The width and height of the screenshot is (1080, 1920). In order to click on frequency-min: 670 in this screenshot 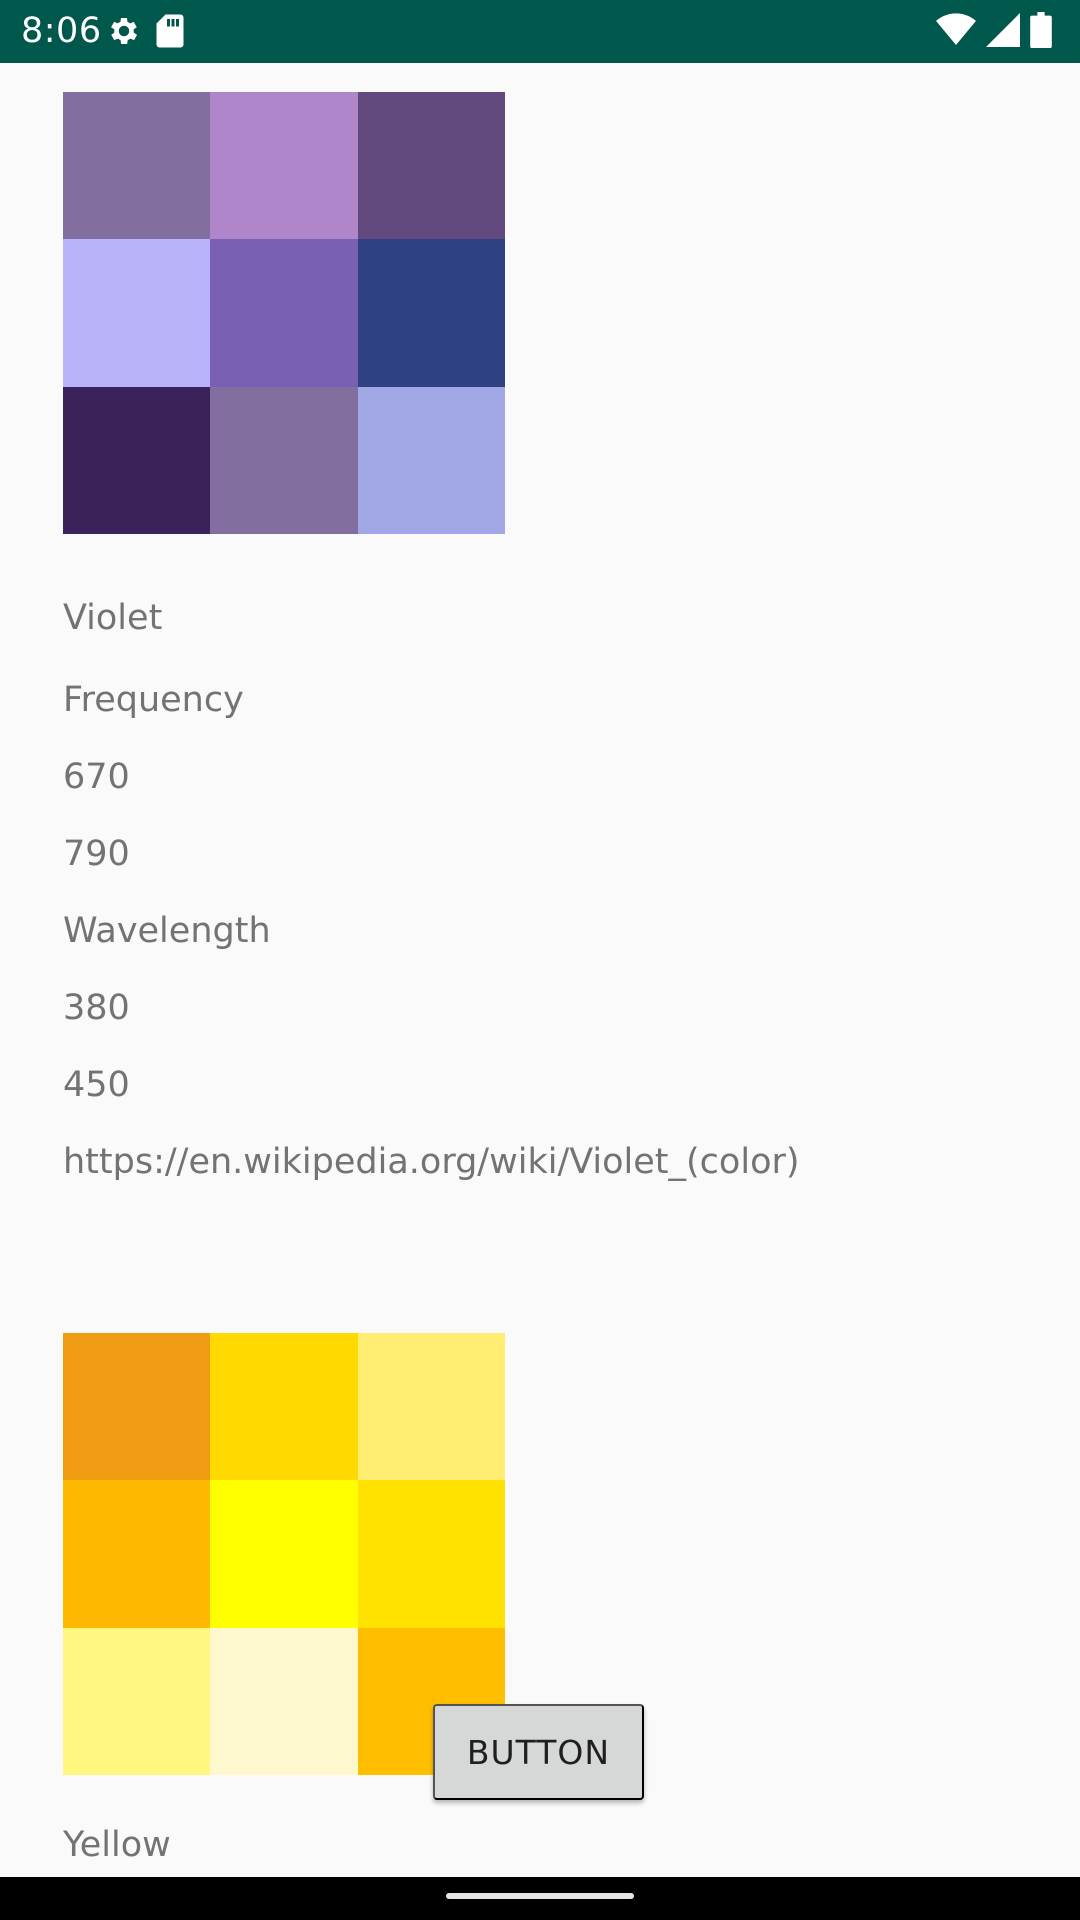, I will do `click(96, 777)`.